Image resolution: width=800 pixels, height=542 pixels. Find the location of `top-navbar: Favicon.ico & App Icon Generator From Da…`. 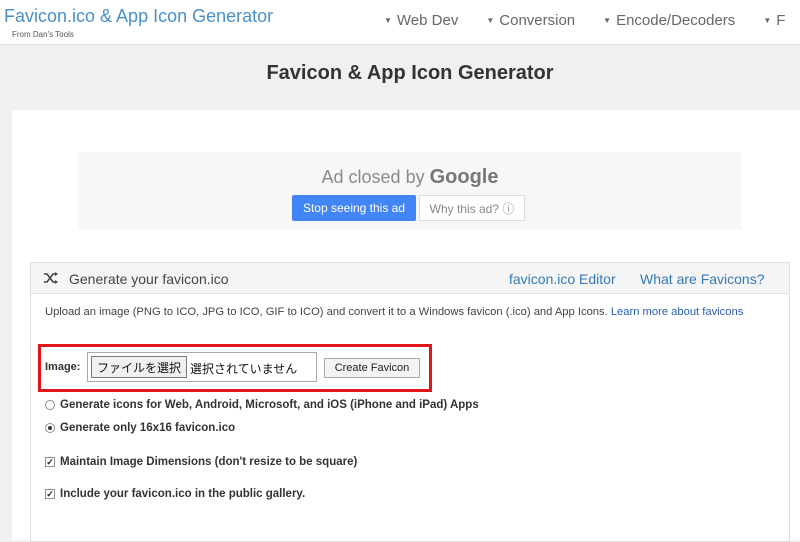

top-navbar: Favicon.ico & App Icon Generator From Da… is located at coordinates (400, 22).